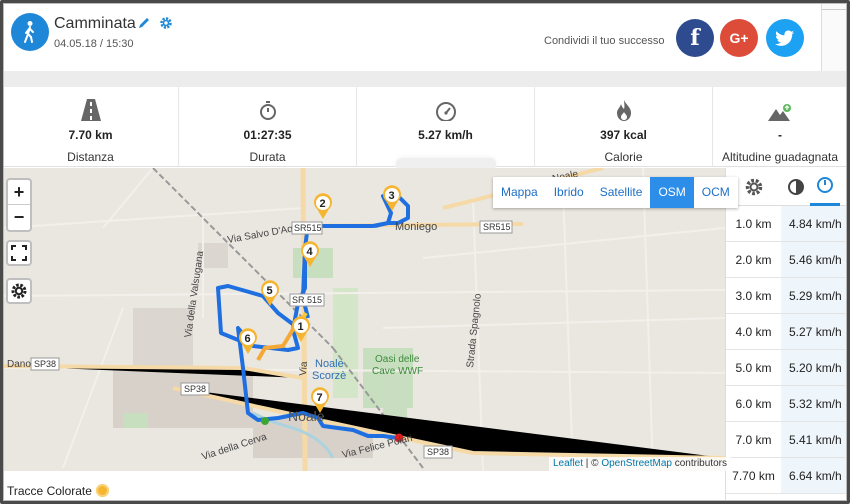 Image resolution: width=850 pixels, height=504 pixels. I want to click on googleplus-share-button: G+, so click(739, 38).